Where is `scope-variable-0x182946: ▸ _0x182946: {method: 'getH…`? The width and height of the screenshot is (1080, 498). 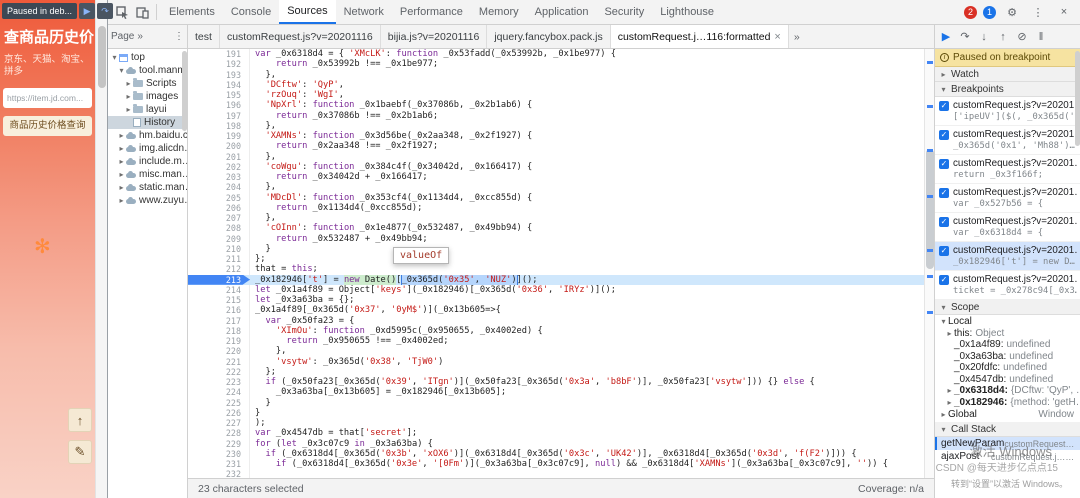
scope-variable-0x182946: ▸ _0x182946: {method: 'getH… is located at coordinates (1007, 403).